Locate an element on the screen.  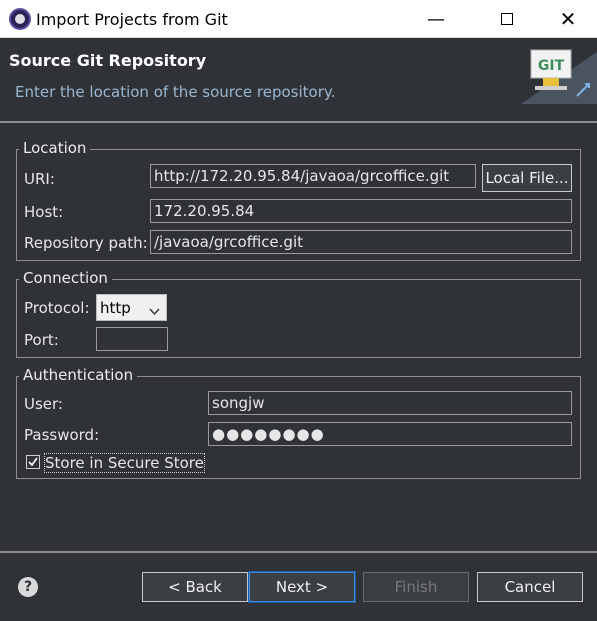
location-legend: Location is located at coordinates (55, 148).